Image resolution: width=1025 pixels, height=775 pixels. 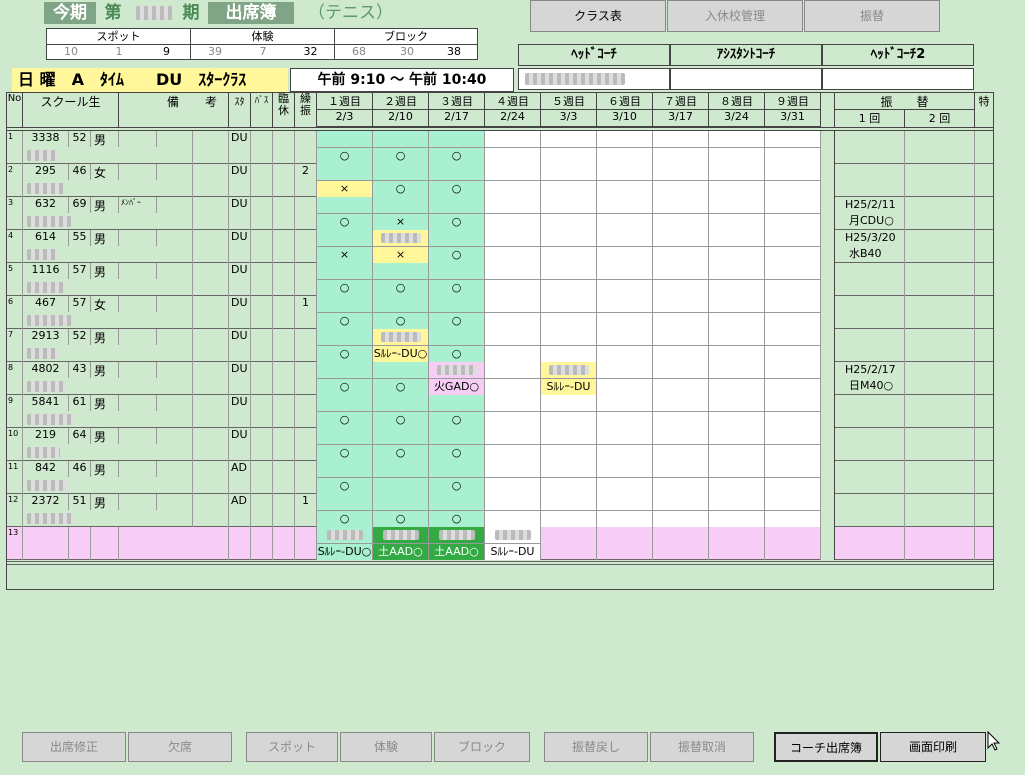 What do you see at coordinates (702, 747) in the screenshot?
I see `makeup-cancel-button: 振替取消` at bounding box center [702, 747].